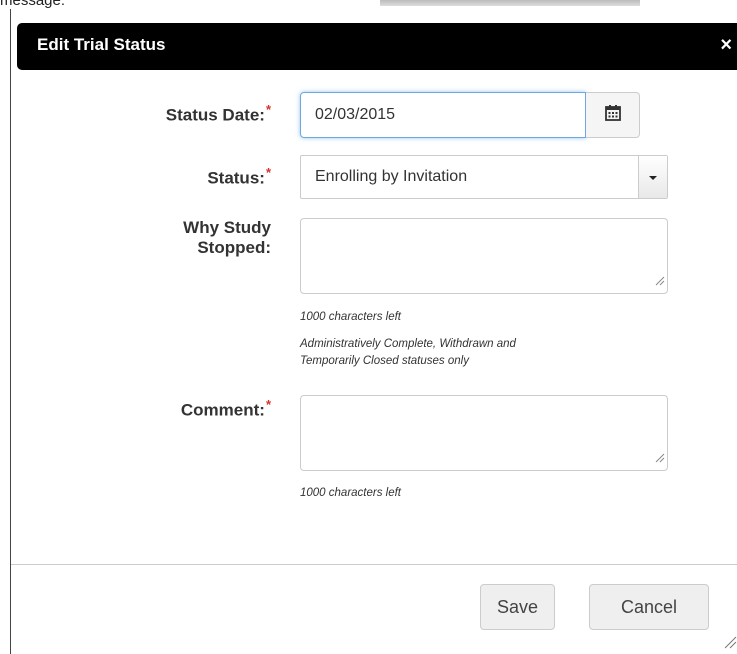 The height and width of the screenshot is (654, 737). Describe the element at coordinates (101, 44) in the screenshot. I see `dialog-title: Edit Trial Status` at that location.